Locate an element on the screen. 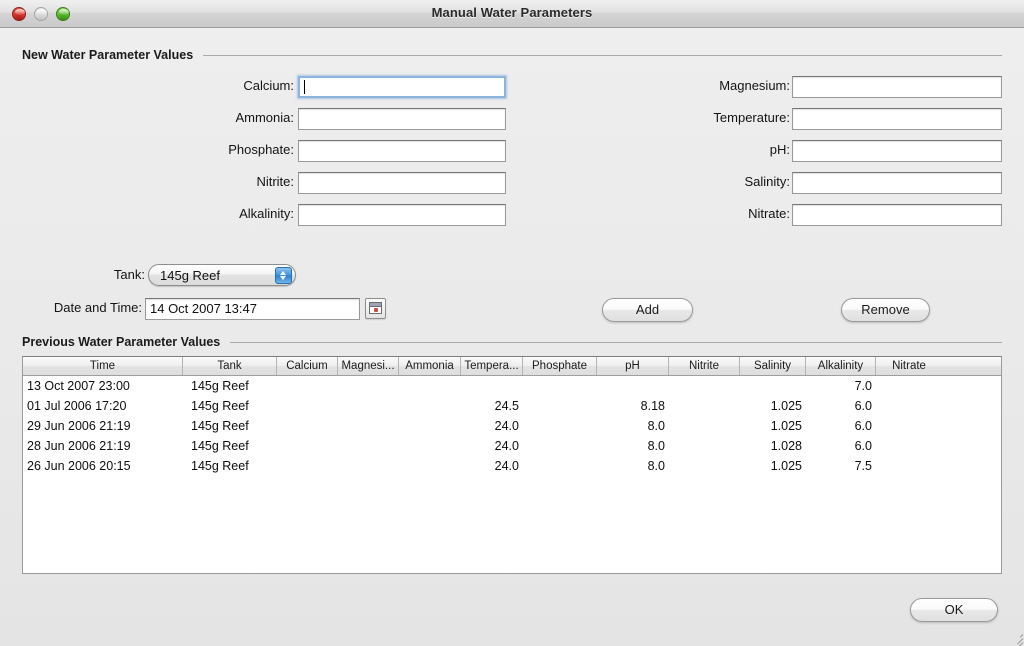 The image size is (1024, 646). input-temperature is located at coordinates (897, 119).